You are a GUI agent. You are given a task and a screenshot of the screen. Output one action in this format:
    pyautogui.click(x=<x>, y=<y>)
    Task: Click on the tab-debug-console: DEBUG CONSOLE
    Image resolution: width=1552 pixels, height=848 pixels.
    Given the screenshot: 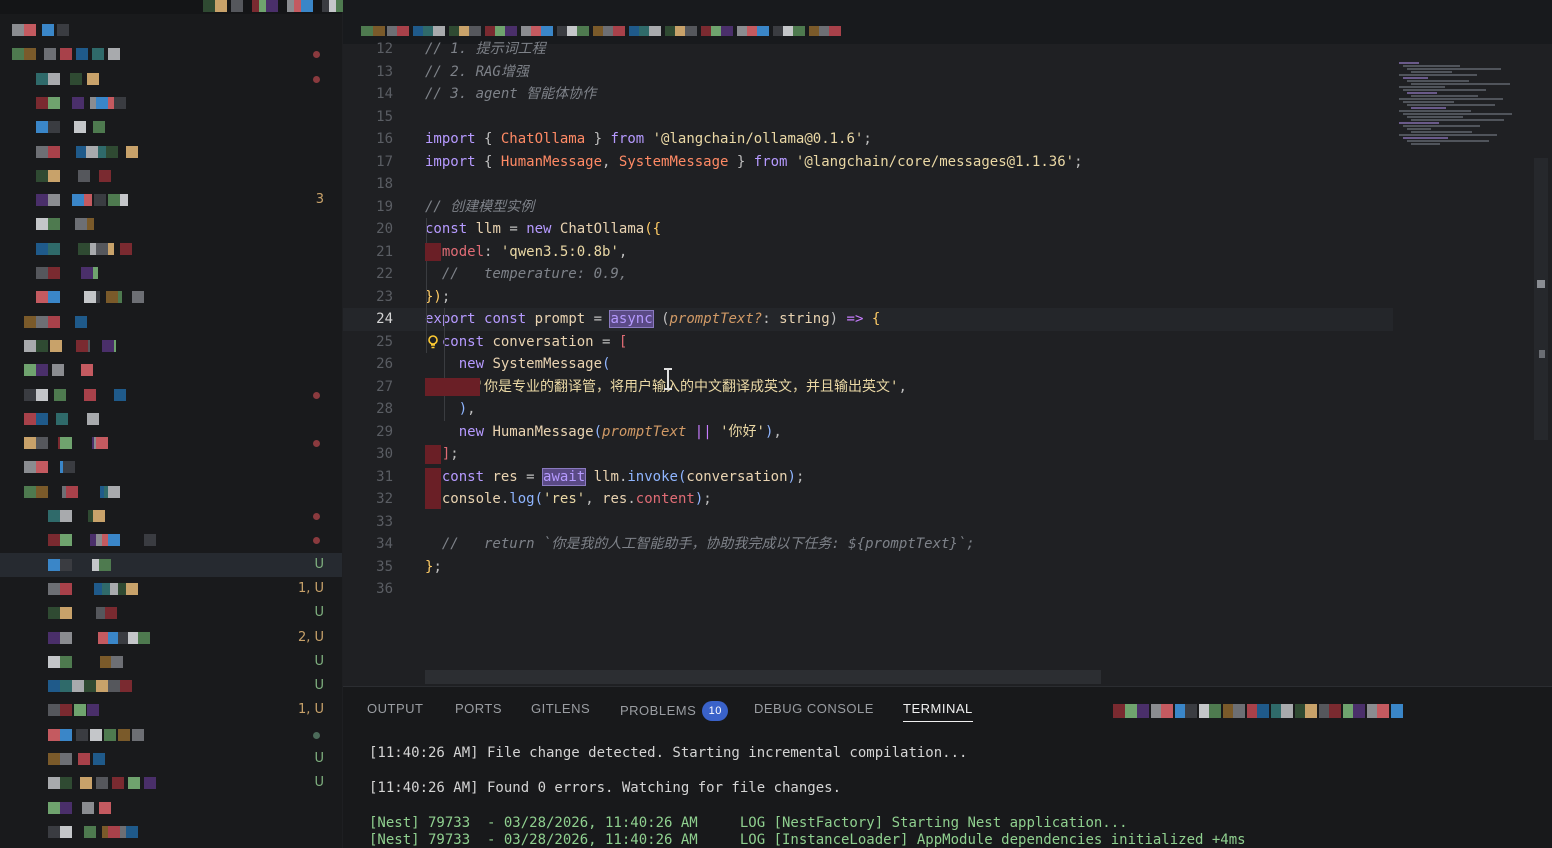 What is the action you would take?
    pyautogui.click(x=814, y=708)
    